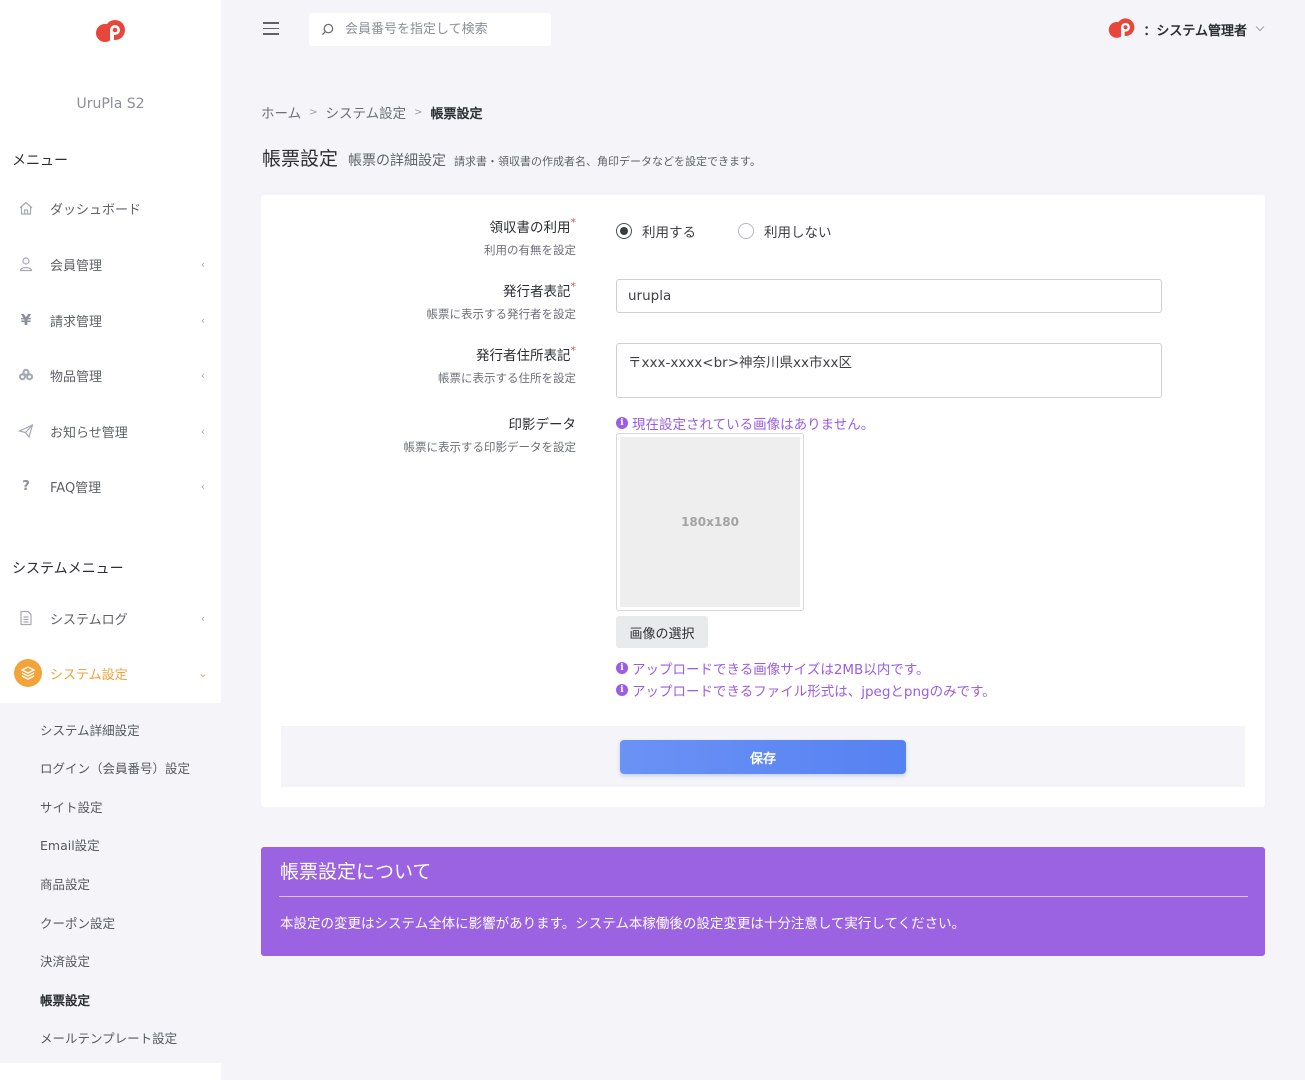  I want to click on divider, so click(763, 896).